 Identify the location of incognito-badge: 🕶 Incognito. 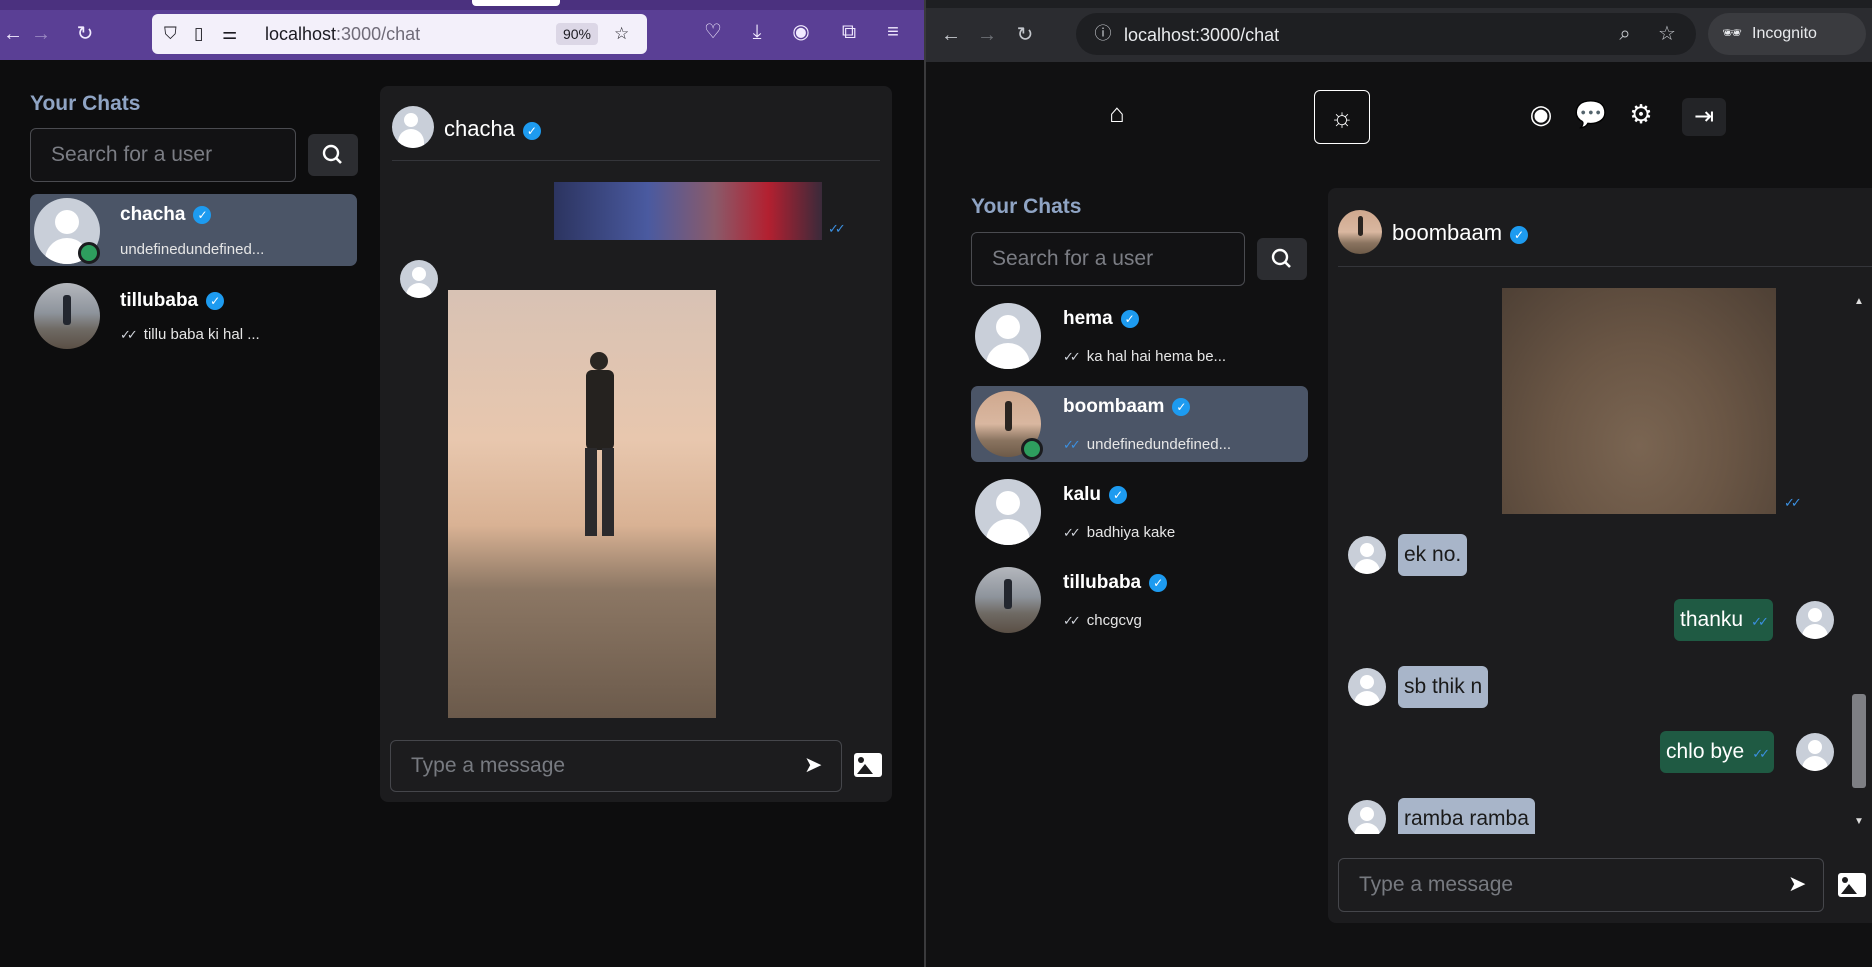
(1787, 34).